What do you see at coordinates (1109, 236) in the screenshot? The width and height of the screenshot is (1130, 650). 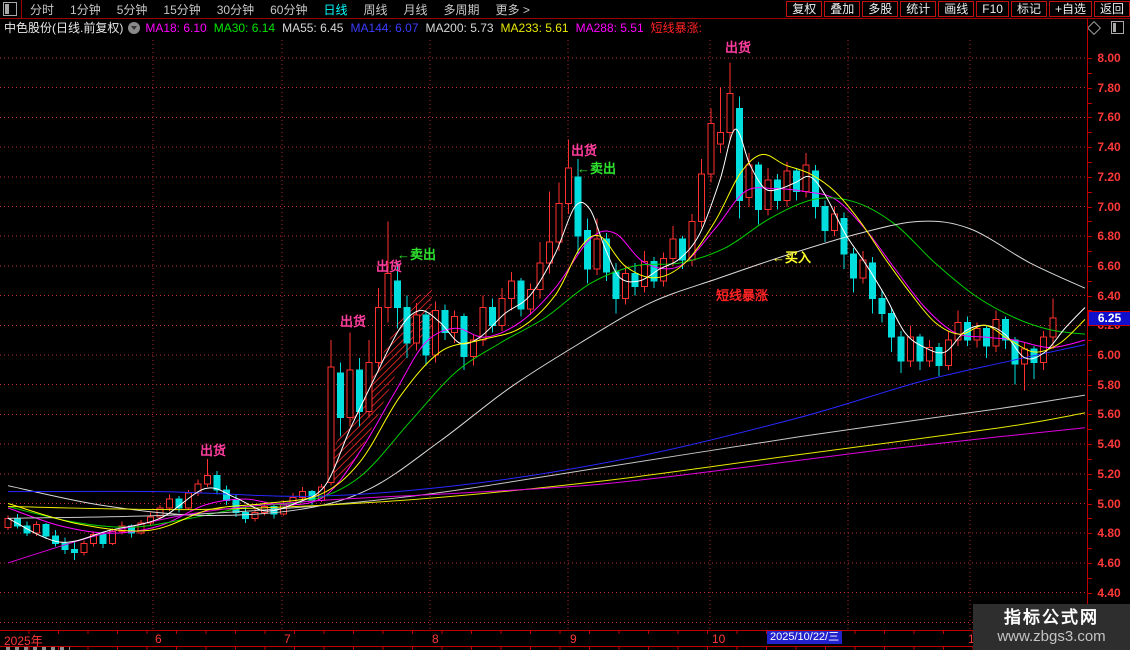 I see `price-axis-label: 6.80` at bounding box center [1109, 236].